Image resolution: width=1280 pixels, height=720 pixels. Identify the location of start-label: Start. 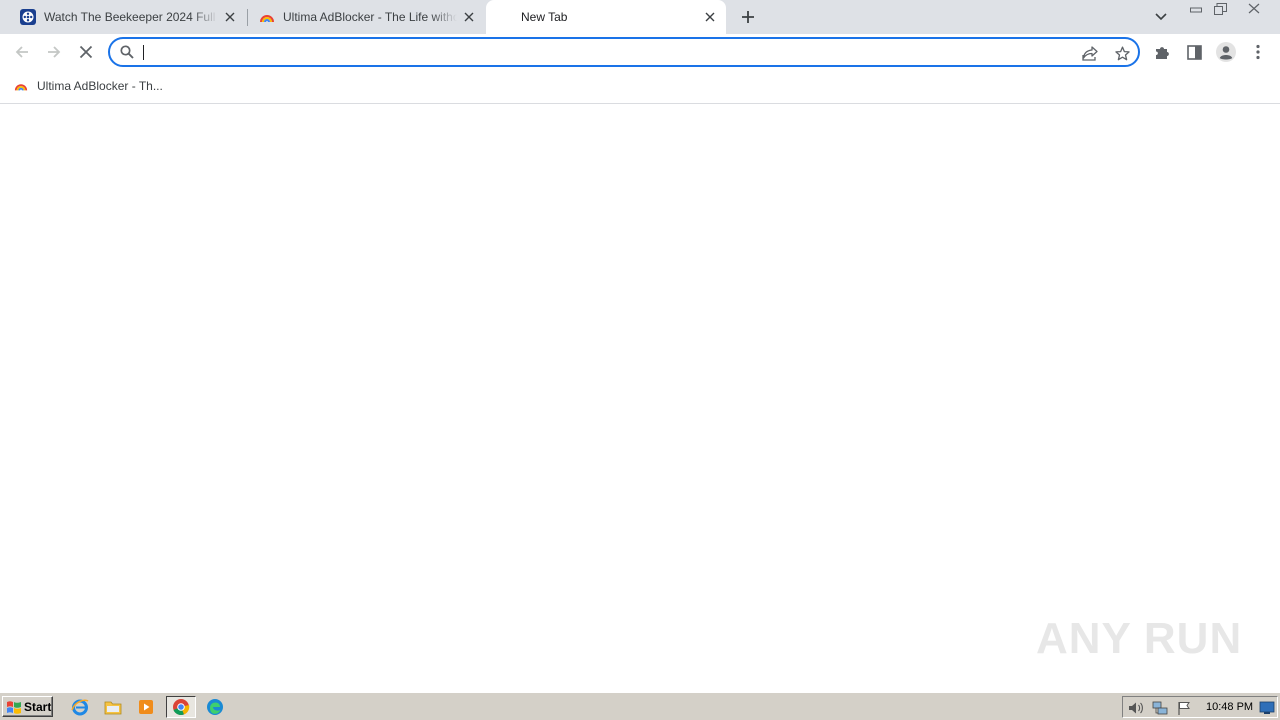
(38, 706).